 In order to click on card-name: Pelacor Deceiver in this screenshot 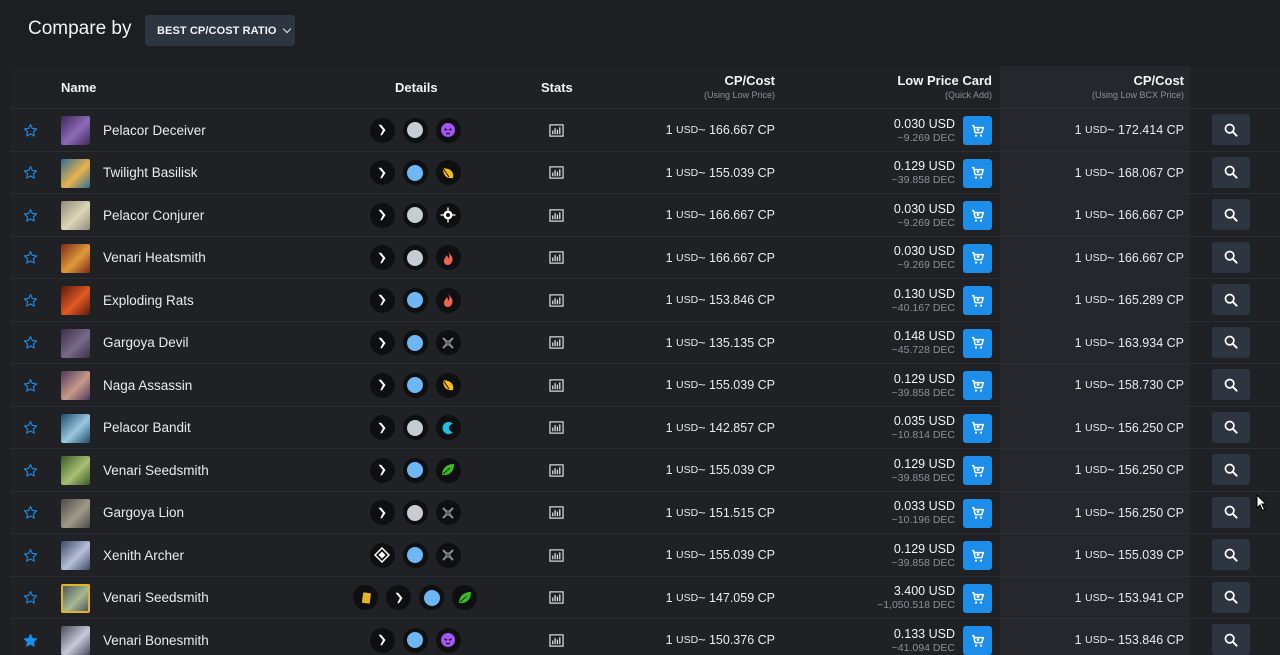, I will do `click(154, 130)`.